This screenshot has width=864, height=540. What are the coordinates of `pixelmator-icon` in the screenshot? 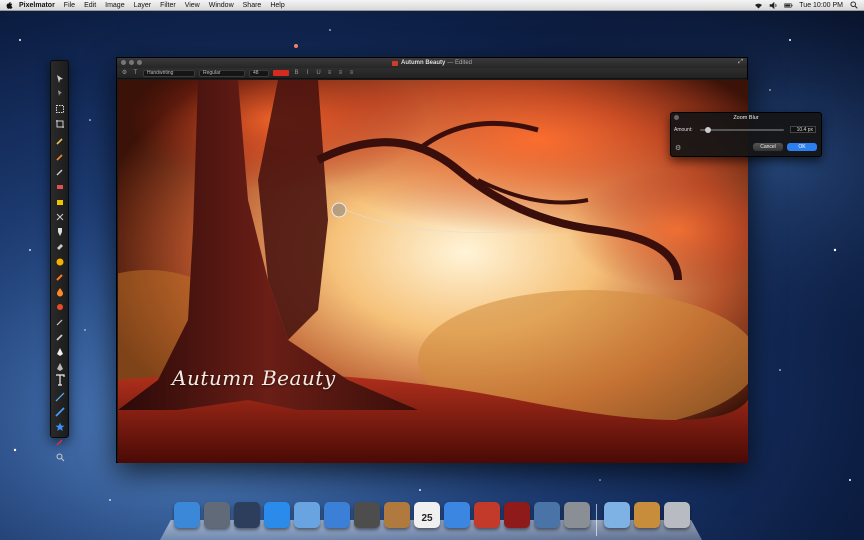 It's located at (487, 515).